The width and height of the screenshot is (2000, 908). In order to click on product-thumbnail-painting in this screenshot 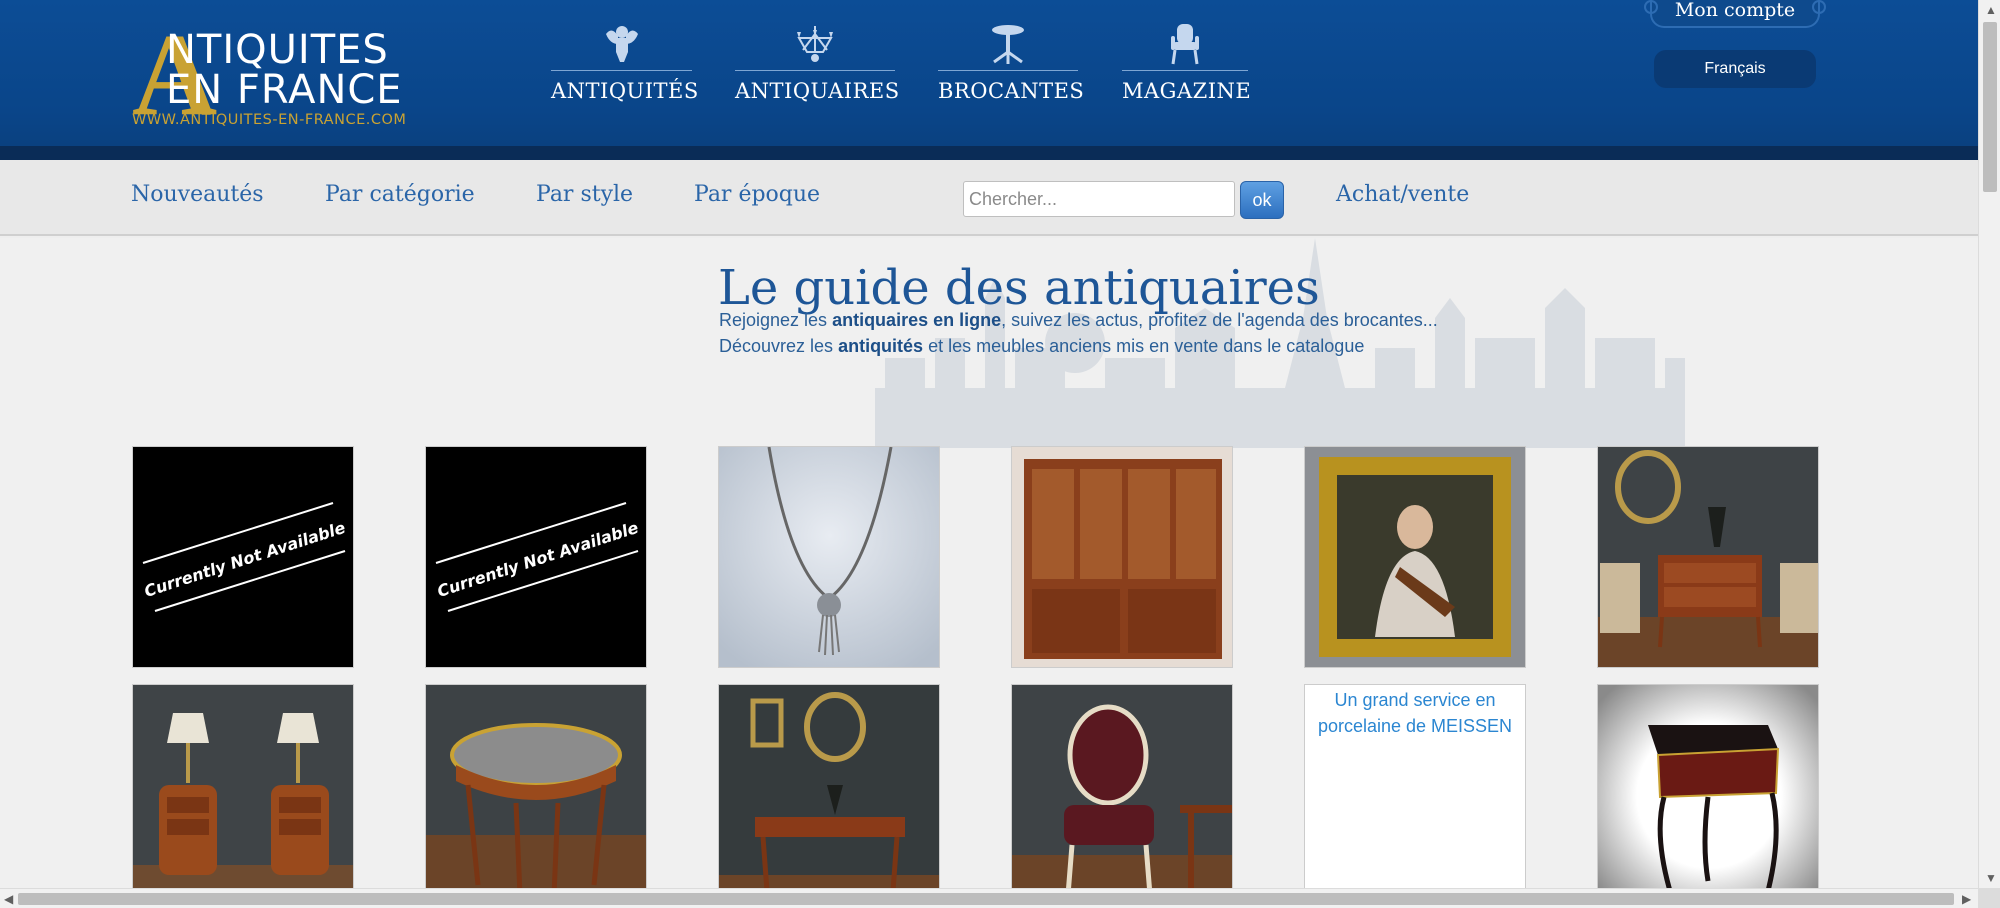, I will do `click(1415, 557)`.